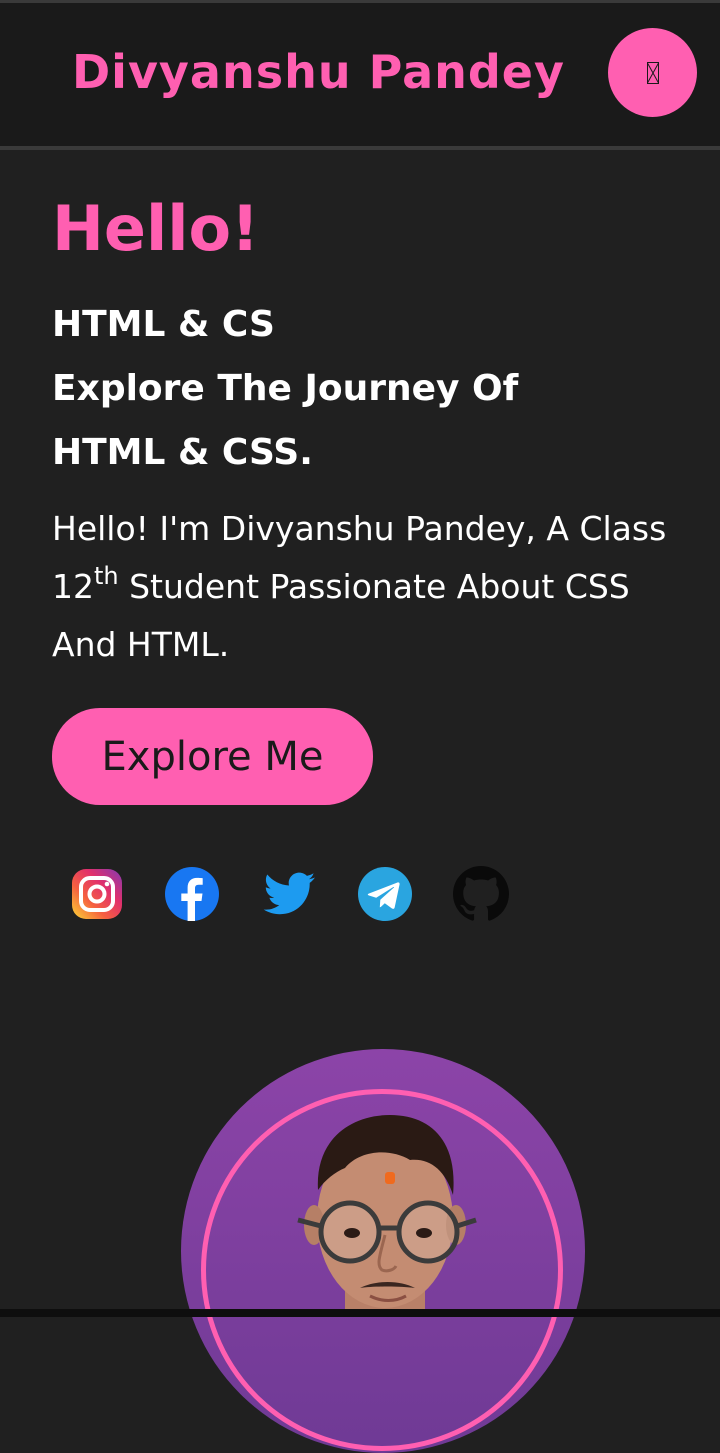 This screenshot has height=1453, width=720. I want to click on github-link, so click(481, 894).